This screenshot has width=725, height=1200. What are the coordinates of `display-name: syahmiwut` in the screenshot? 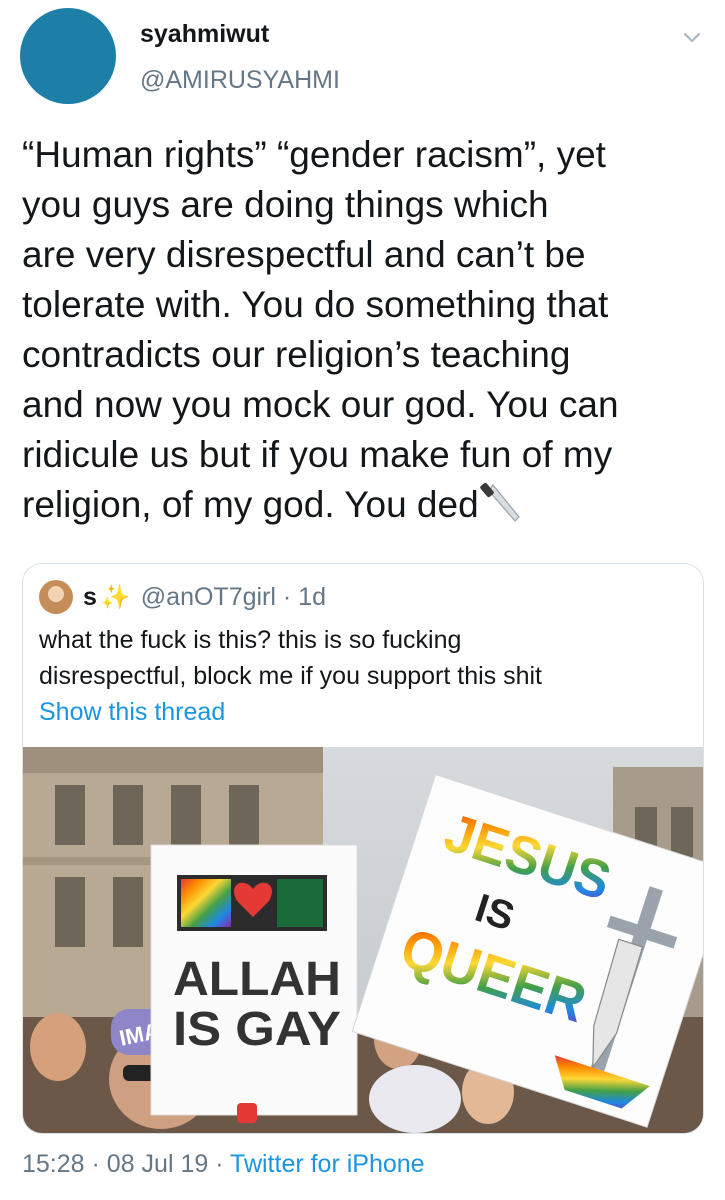 It's located at (204, 34).